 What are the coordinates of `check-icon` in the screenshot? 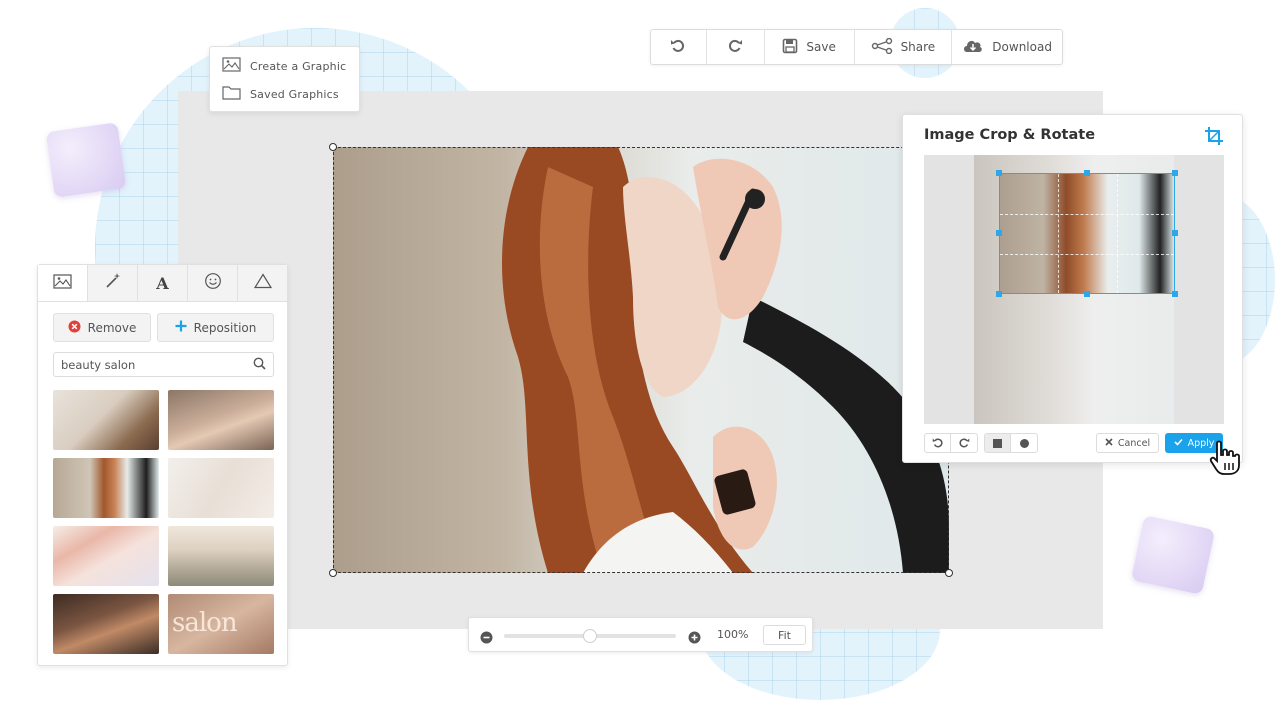 It's located at (1178, 443).